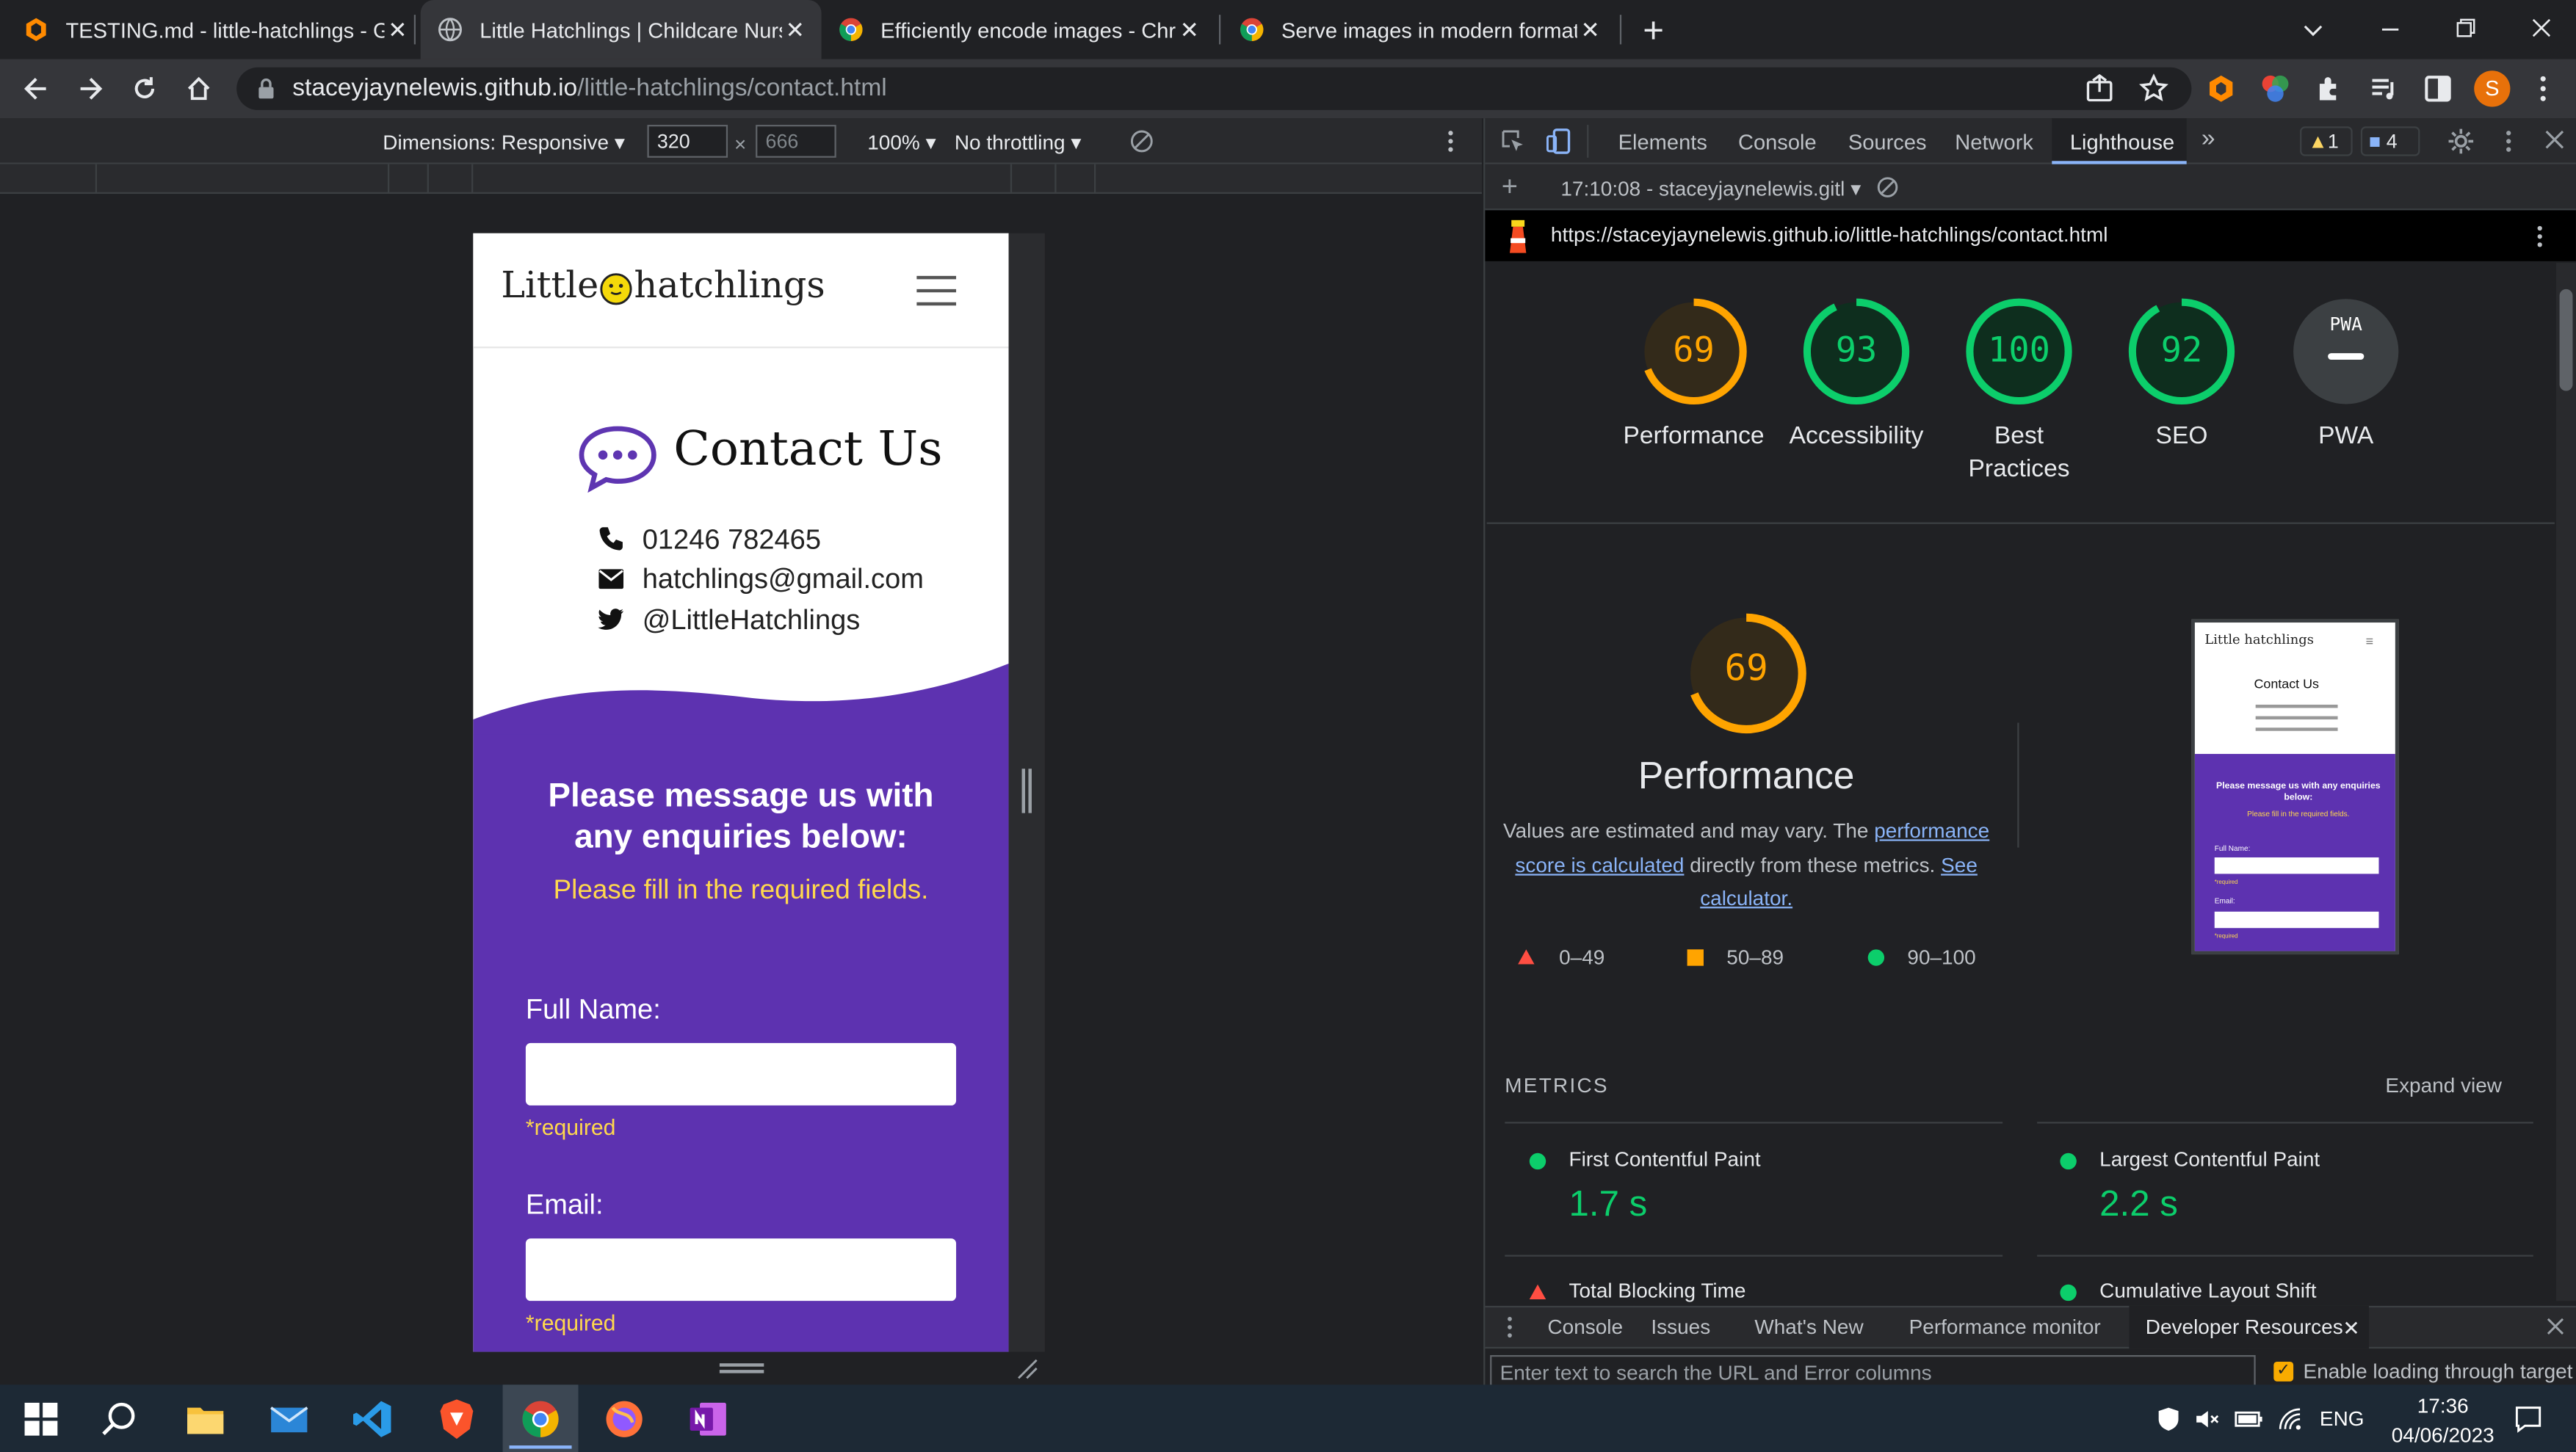 The width and height of the screenshot is (2576, 1452). Describe the element at coordinates (549, 286) in the screenshot. I see `site-logo: Little` at that location.